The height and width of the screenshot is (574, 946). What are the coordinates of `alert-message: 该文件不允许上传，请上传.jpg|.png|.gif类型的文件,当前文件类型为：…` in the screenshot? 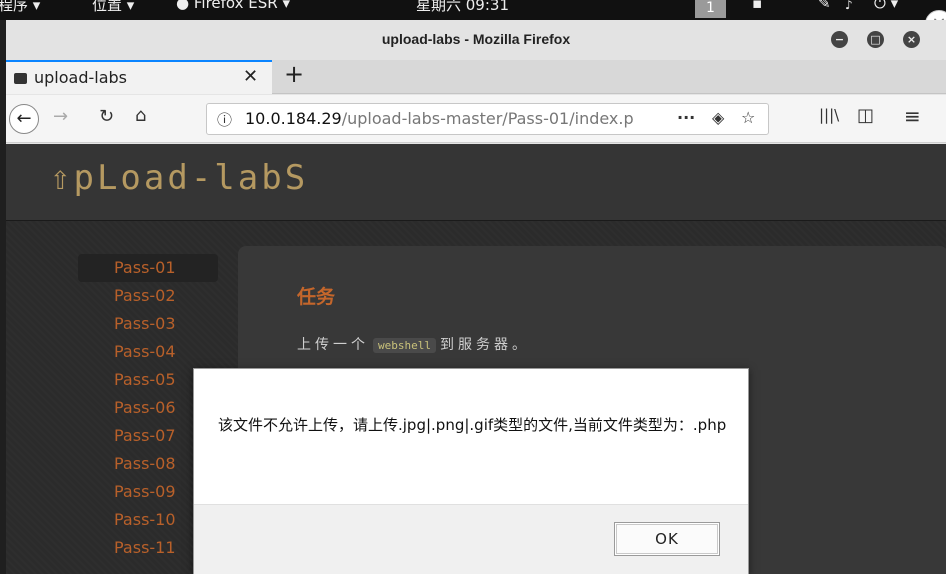 It's located at (472, 425).